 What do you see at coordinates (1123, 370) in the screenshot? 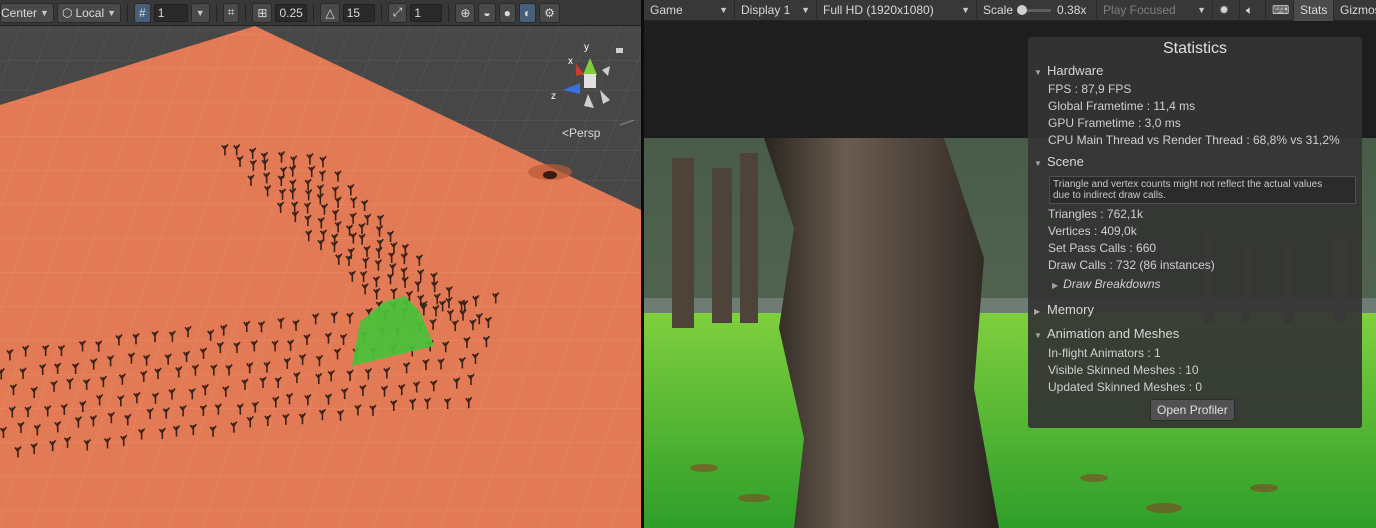
I see `visible-skinned-meshes-stat: Visible Skinned Meshes : 10` at bounding box center [1123, 370].